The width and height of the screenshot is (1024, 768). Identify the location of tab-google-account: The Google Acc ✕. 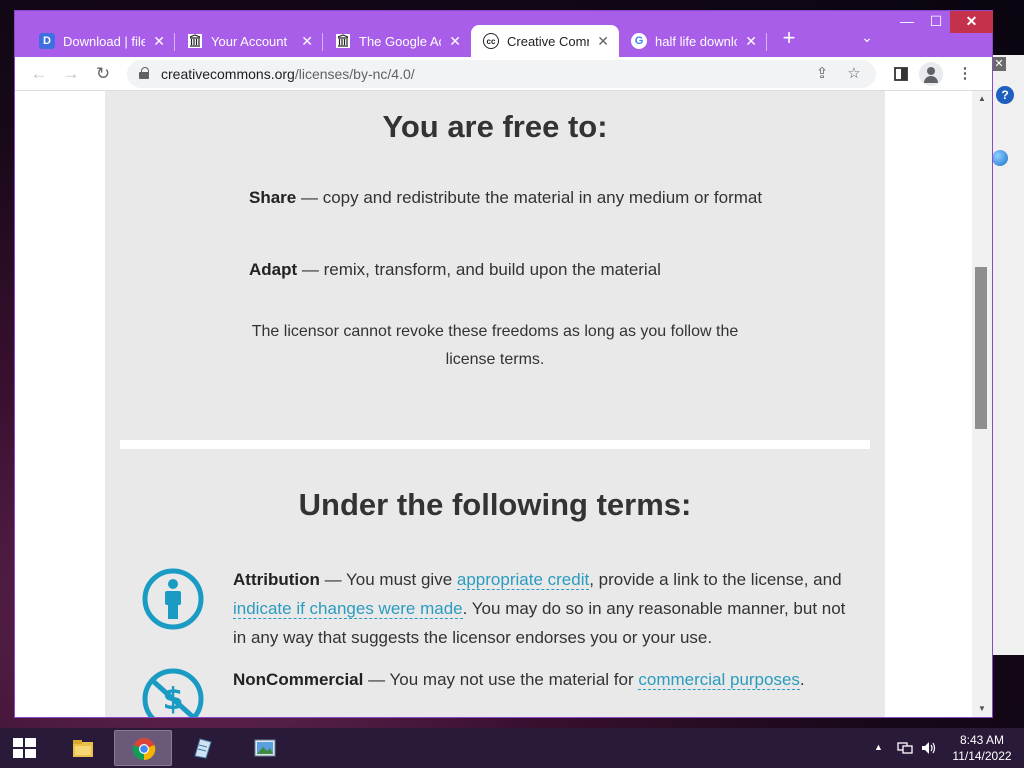
(397, 41).